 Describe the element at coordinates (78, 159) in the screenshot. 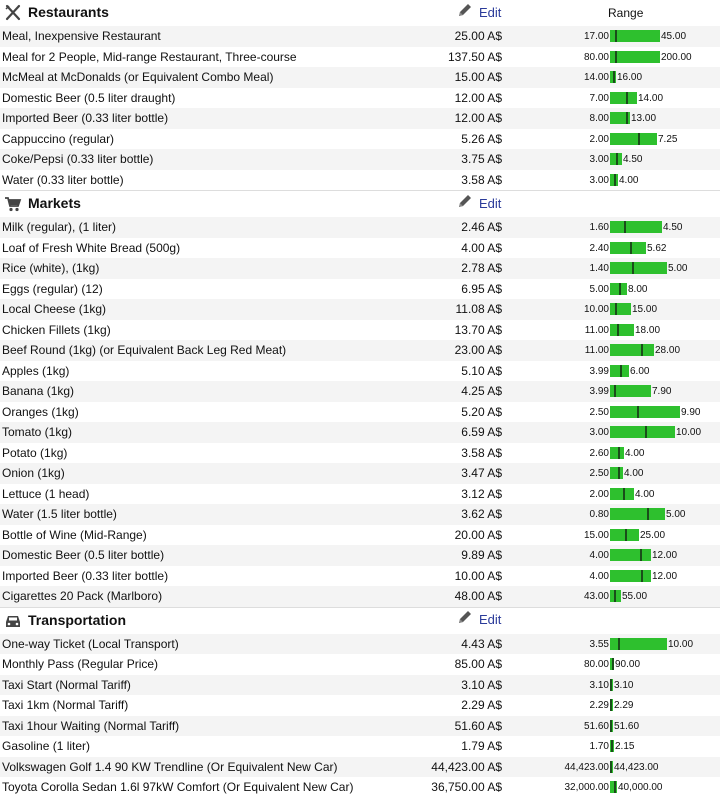

I see `item-name: Coke/Pepsi (0.33 liter bottle)` at that location.